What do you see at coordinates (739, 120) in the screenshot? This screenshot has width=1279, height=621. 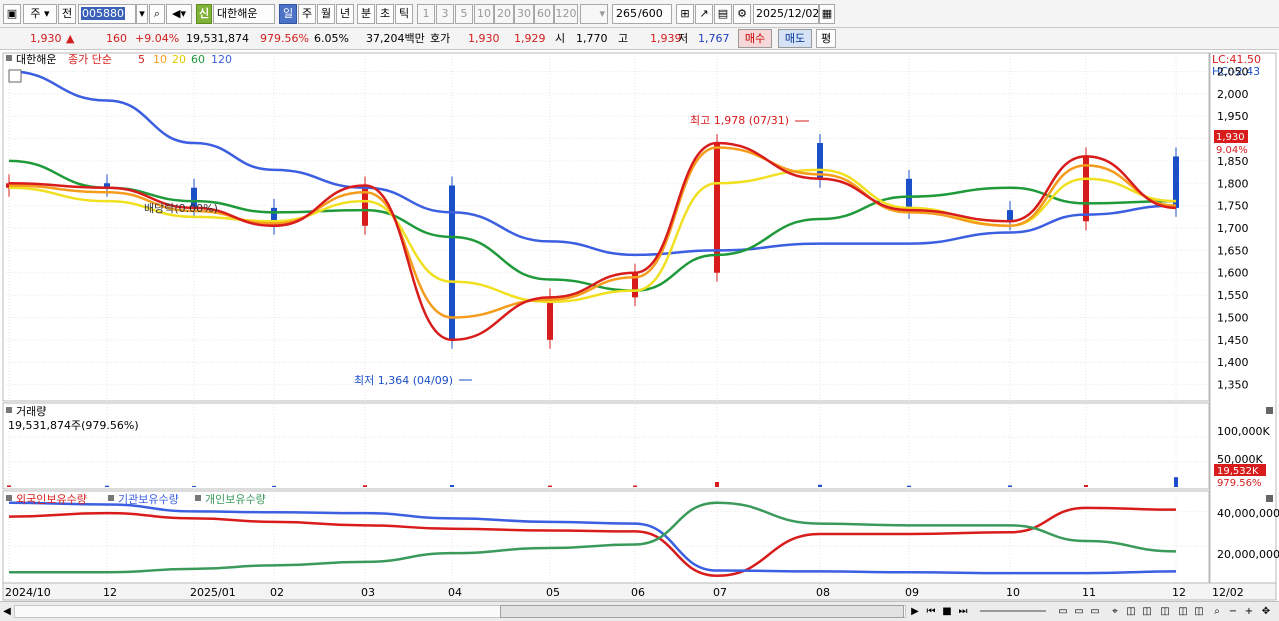 I see `high-annotation: 최고 1,978 (07/31)` at bounding box center [739, 120].